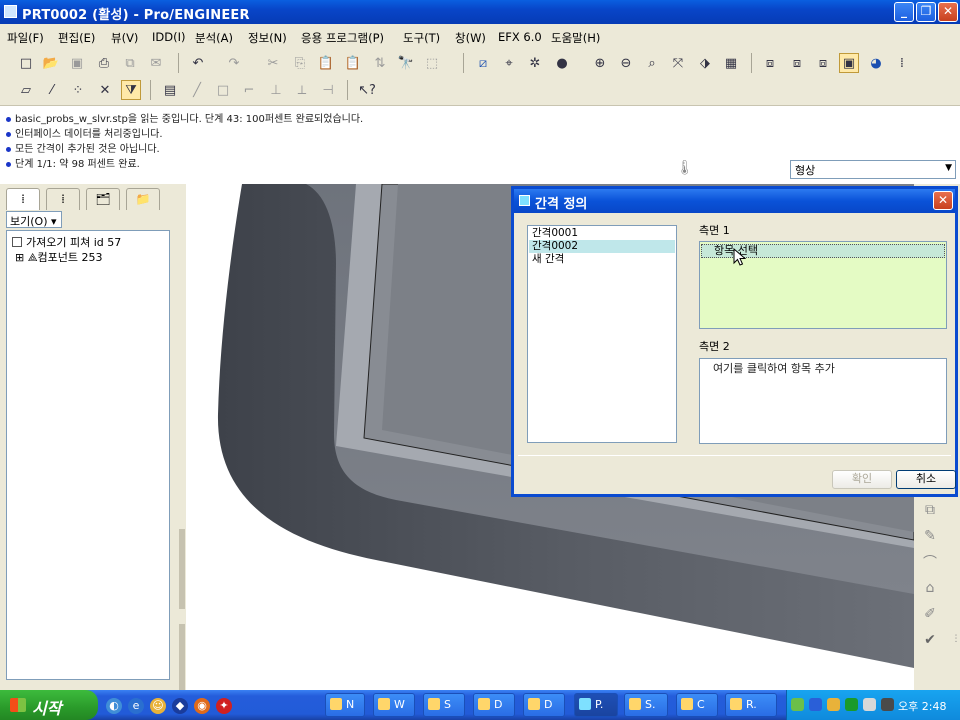  What do you see at coordinates (19, 257) in the screenshot?
I see `expand-icon: ⊞` at bounding box center [19, 257].